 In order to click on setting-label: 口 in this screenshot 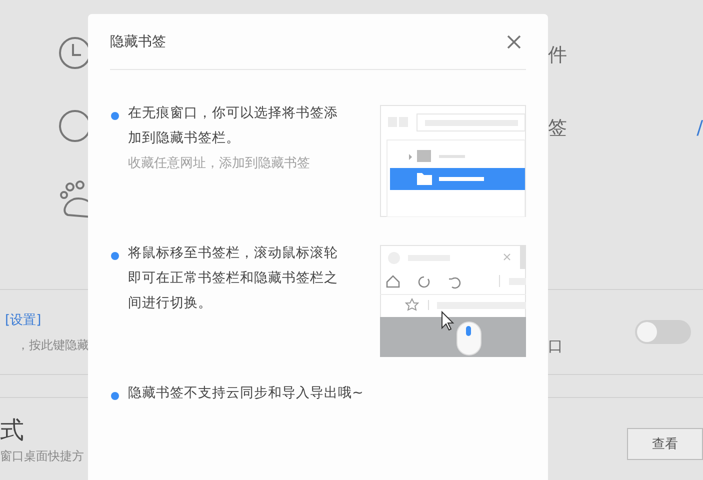, I will do `click(555, 347)`.